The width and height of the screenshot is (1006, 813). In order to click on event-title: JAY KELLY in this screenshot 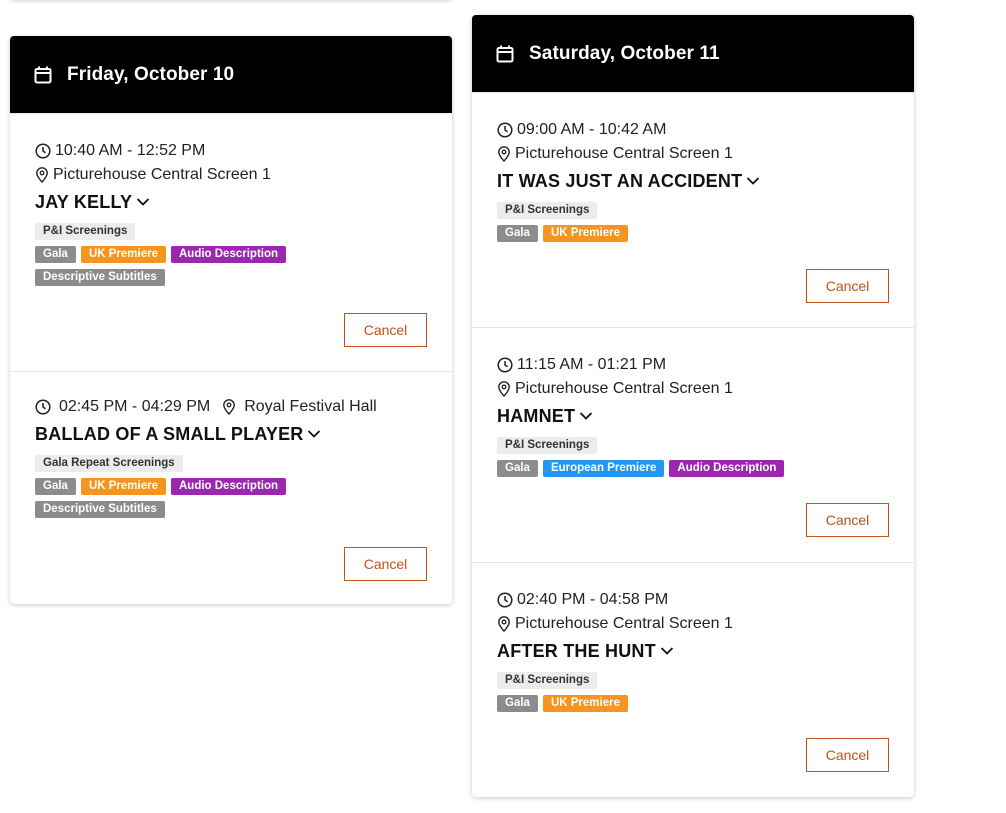, I will do `click(84, 201)`.